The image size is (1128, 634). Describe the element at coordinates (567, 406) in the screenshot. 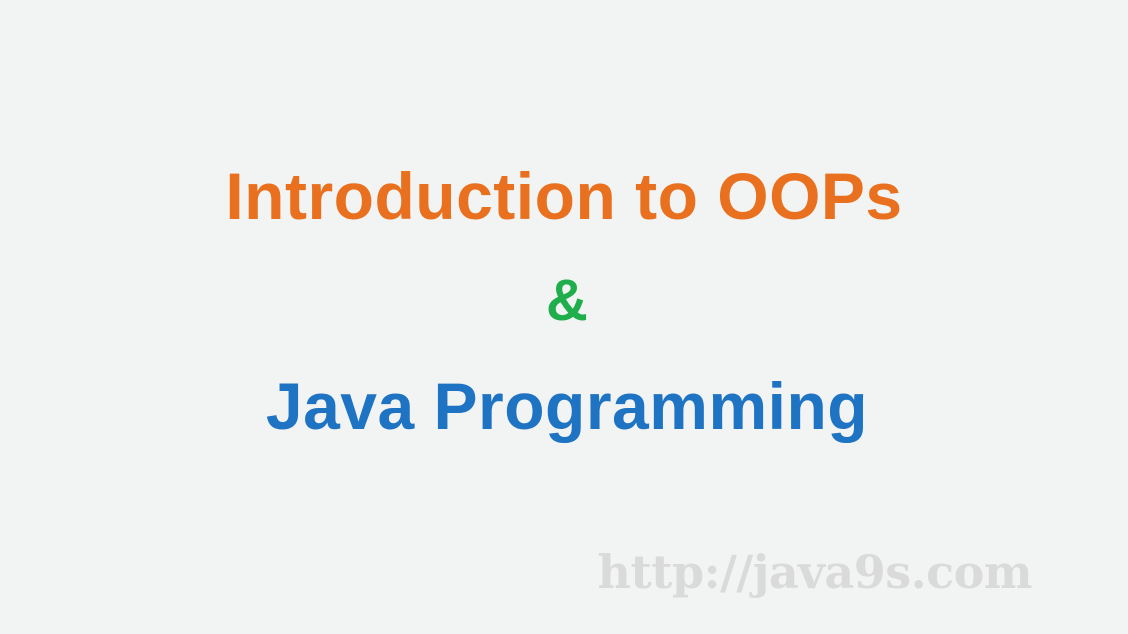

I see `slide-subtitle: Java Programming` at that location.